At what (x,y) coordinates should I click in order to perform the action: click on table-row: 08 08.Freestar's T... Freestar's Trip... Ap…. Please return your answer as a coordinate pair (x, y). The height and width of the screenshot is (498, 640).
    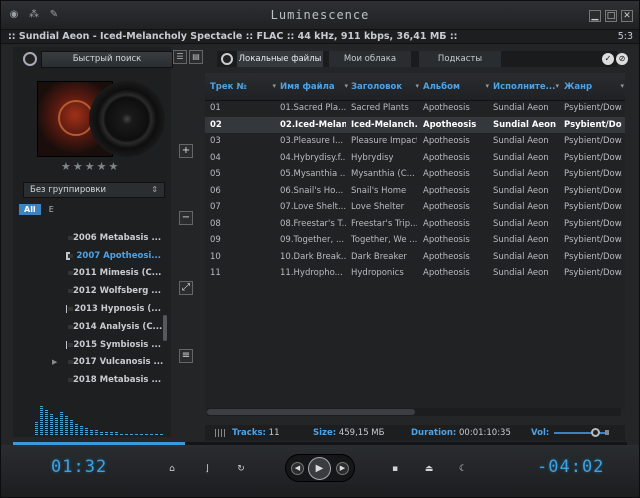
    Looking at the image, I should click on (415, 224).